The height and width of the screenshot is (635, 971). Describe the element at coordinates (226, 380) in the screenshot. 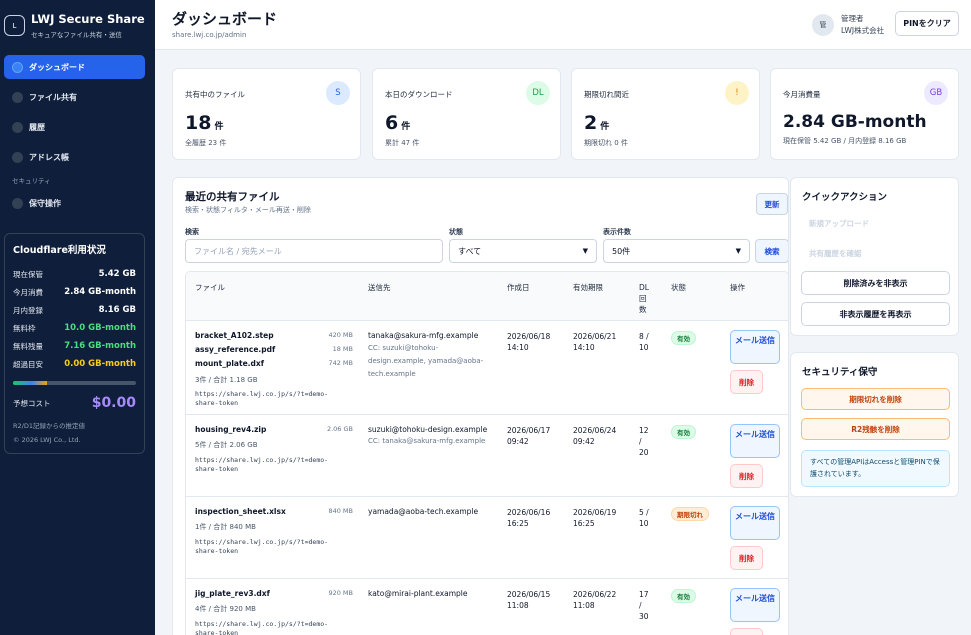

I see `file-summary: 3件 / 合計 1.18 GB` at that location.